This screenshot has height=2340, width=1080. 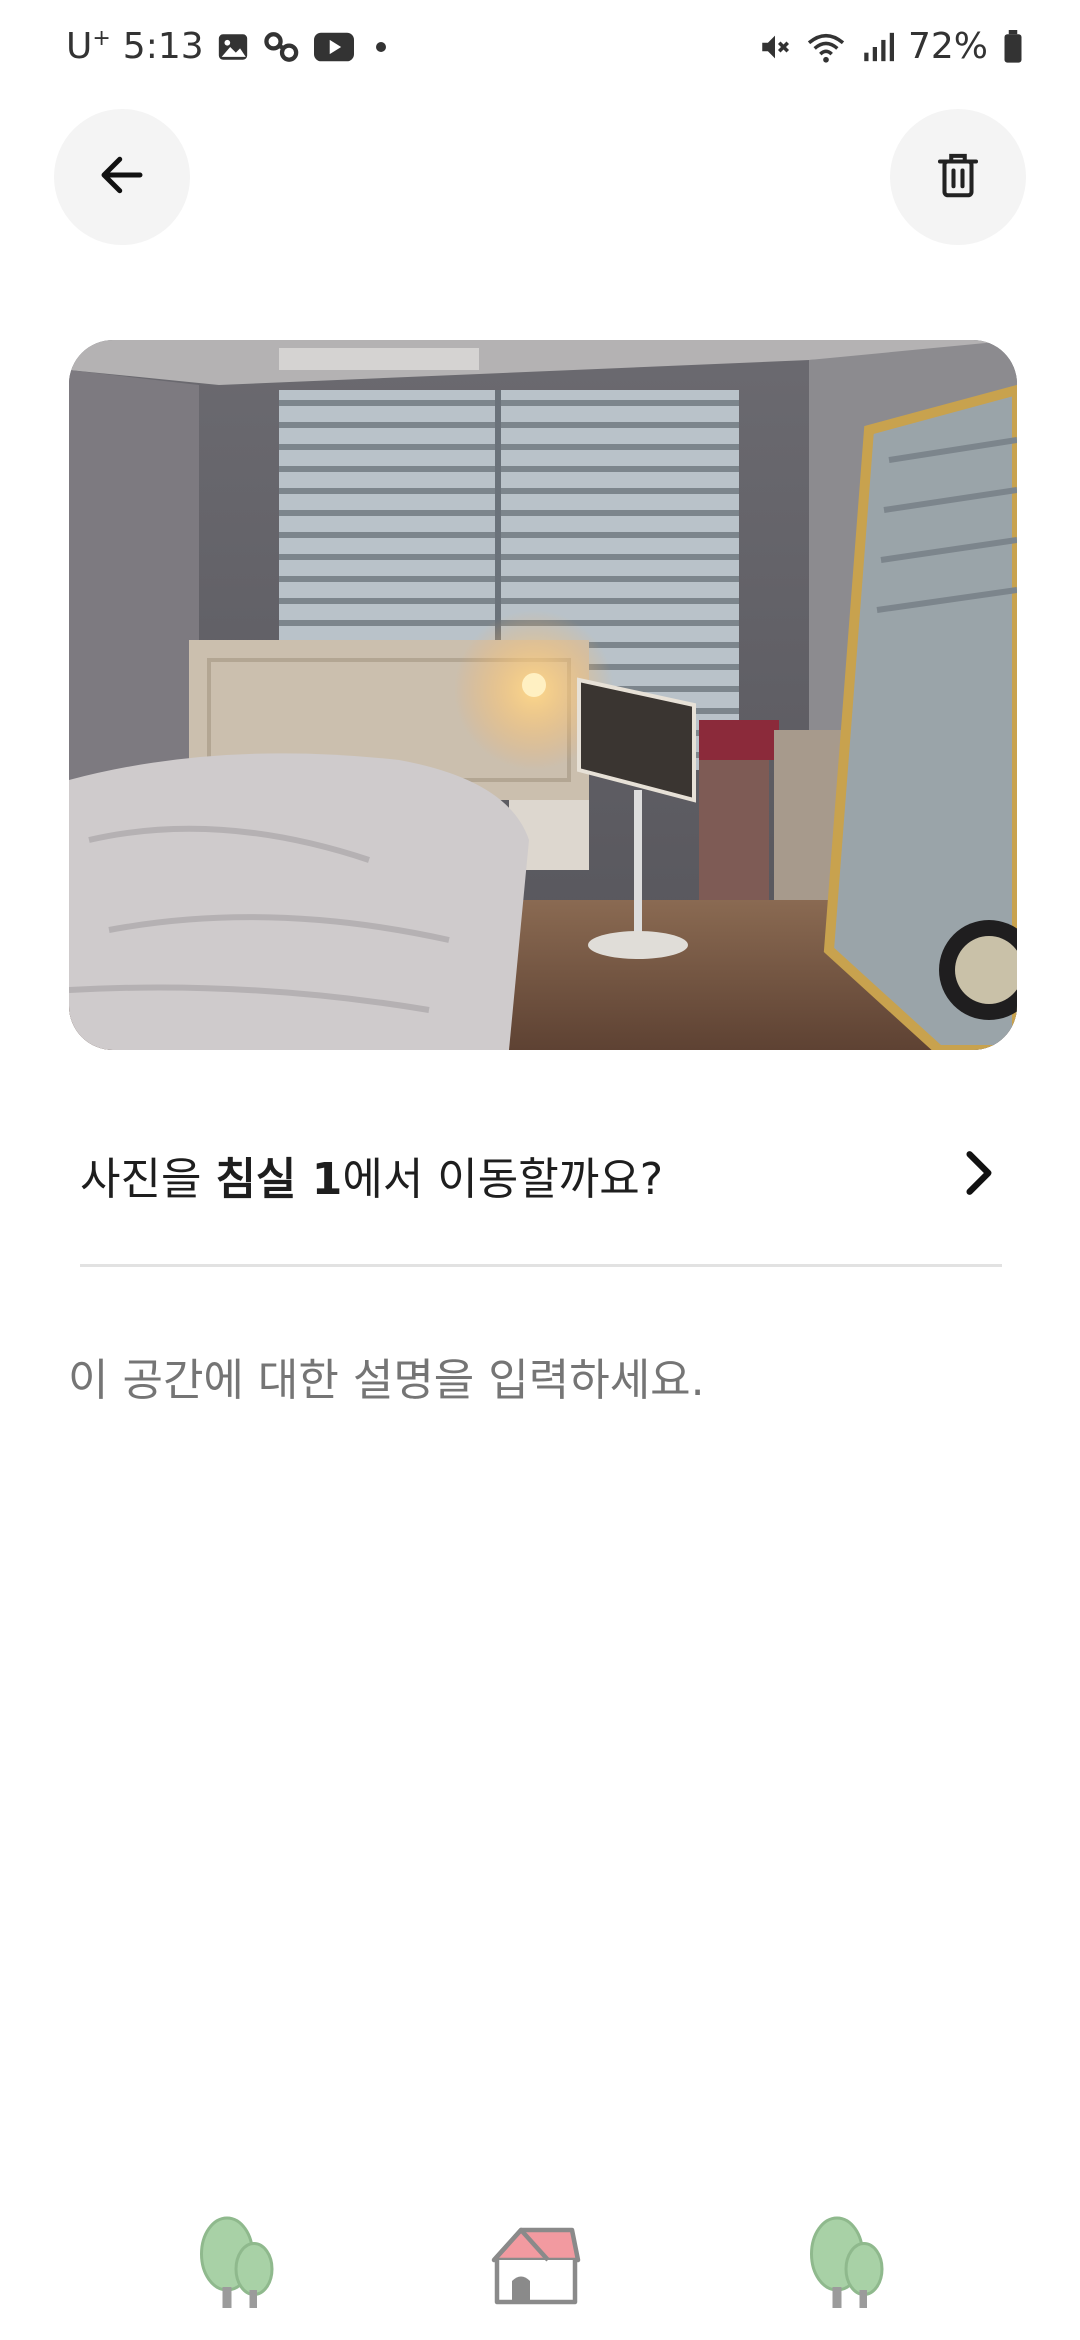 I want to click on mute-icon, so click(x=775, y=47).